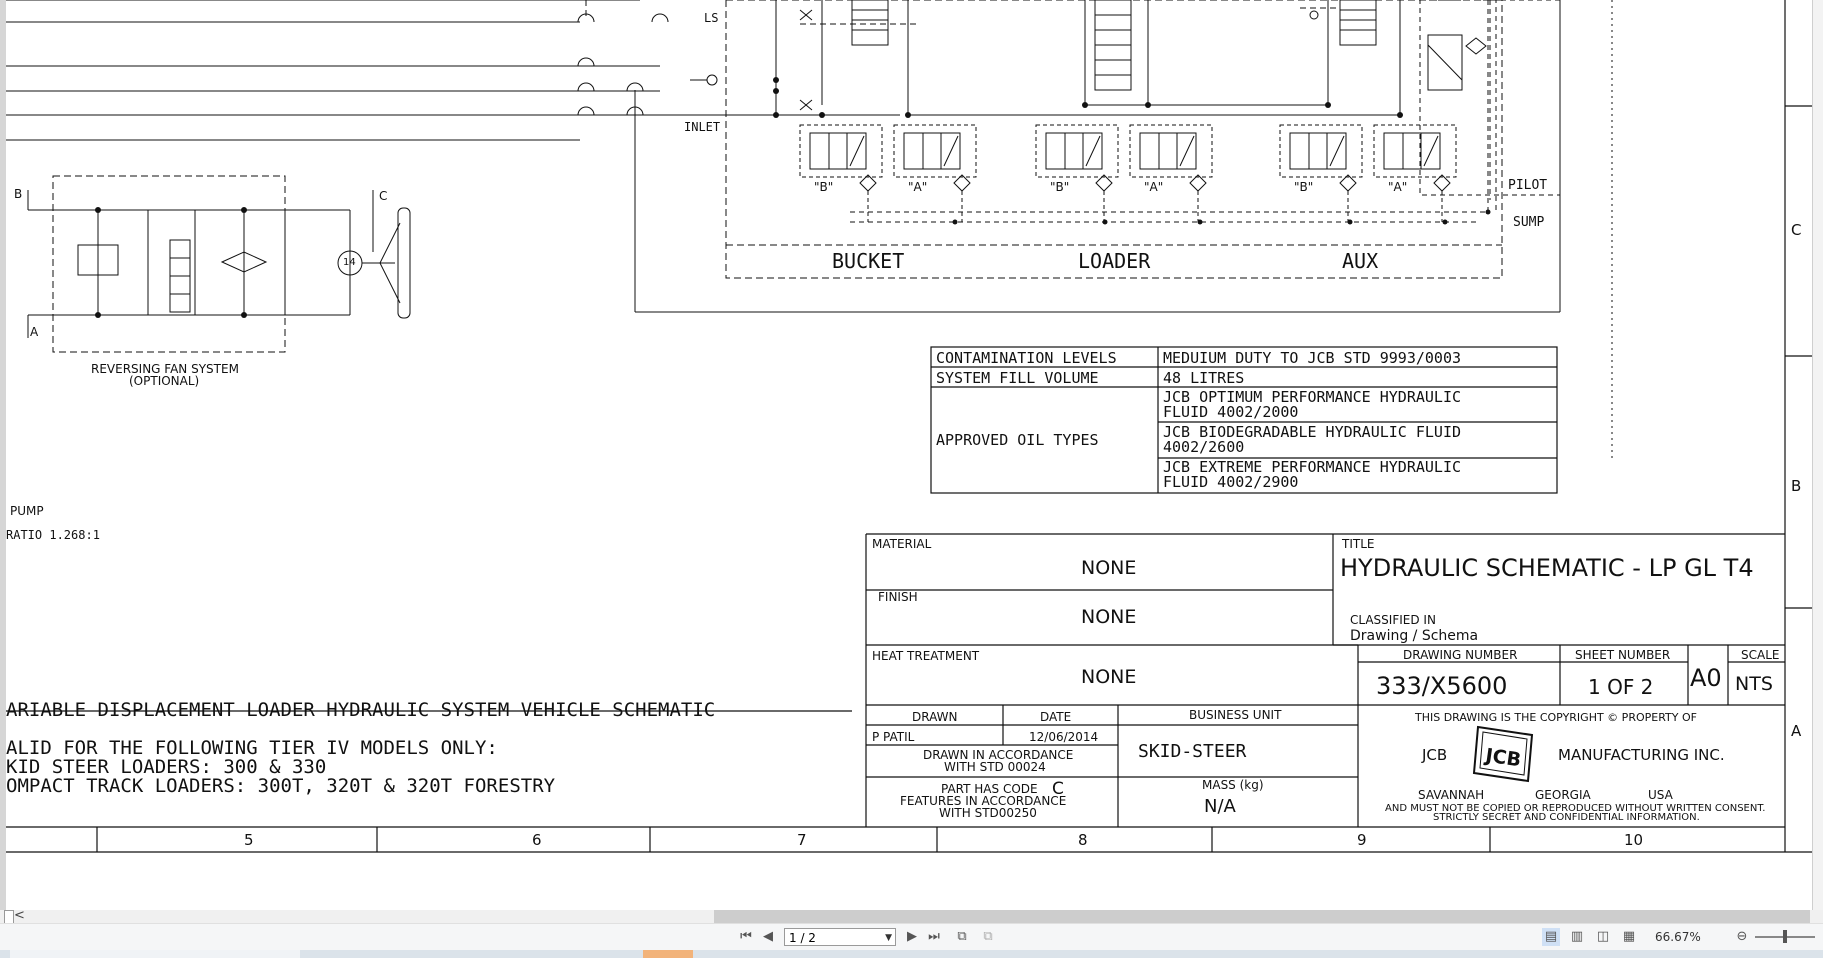 The image size is (1823, 958). Describe the element at coordinates (1312, 358) in the screenshot. I see `contamination-value: MEDUIUM DUTY TO JCB STD 9993/0003` at that location.